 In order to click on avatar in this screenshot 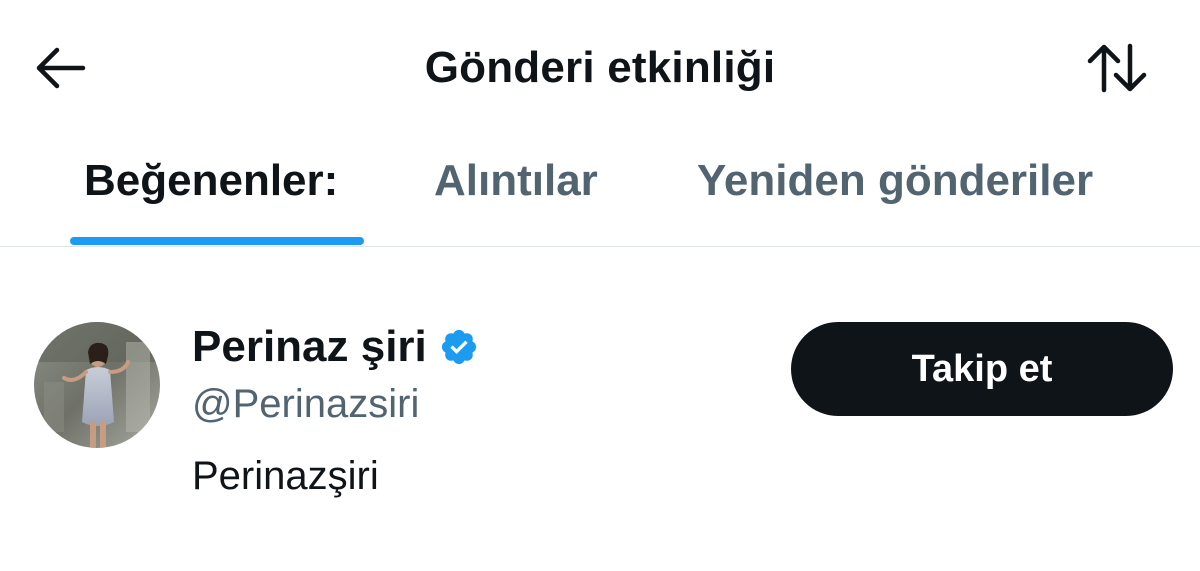, I will do `click(97, 385)`.